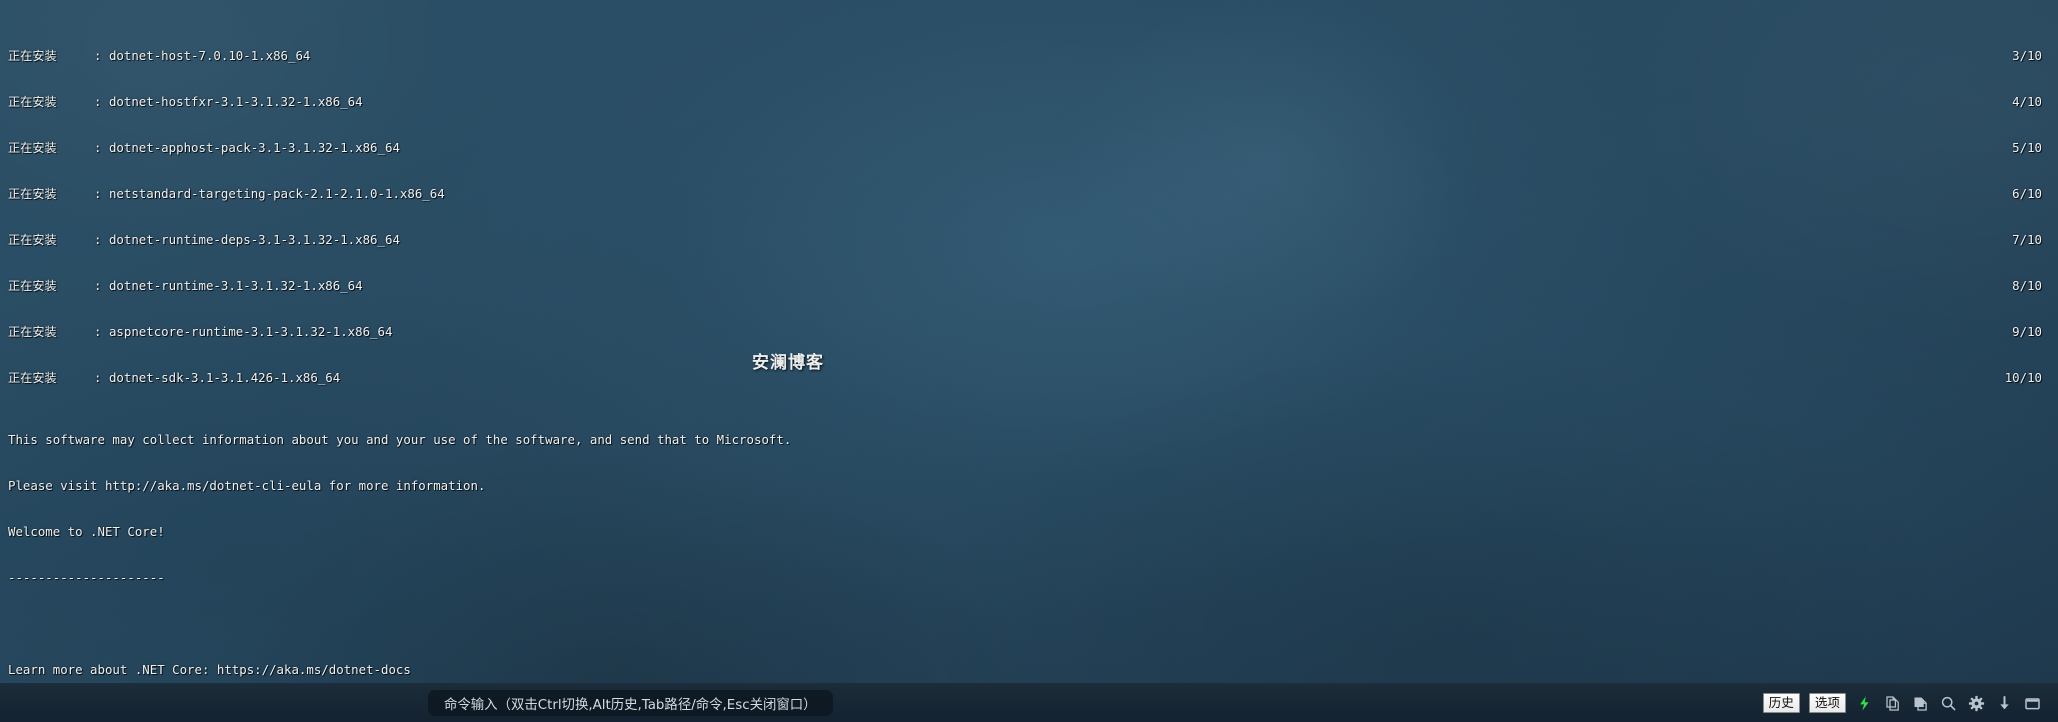  Describe the element at coordinates (254, 240) in the screenshot. I see `package-name: dotnet-runtime-deps-3.1-3.1.32-1.x86_64` at that location.